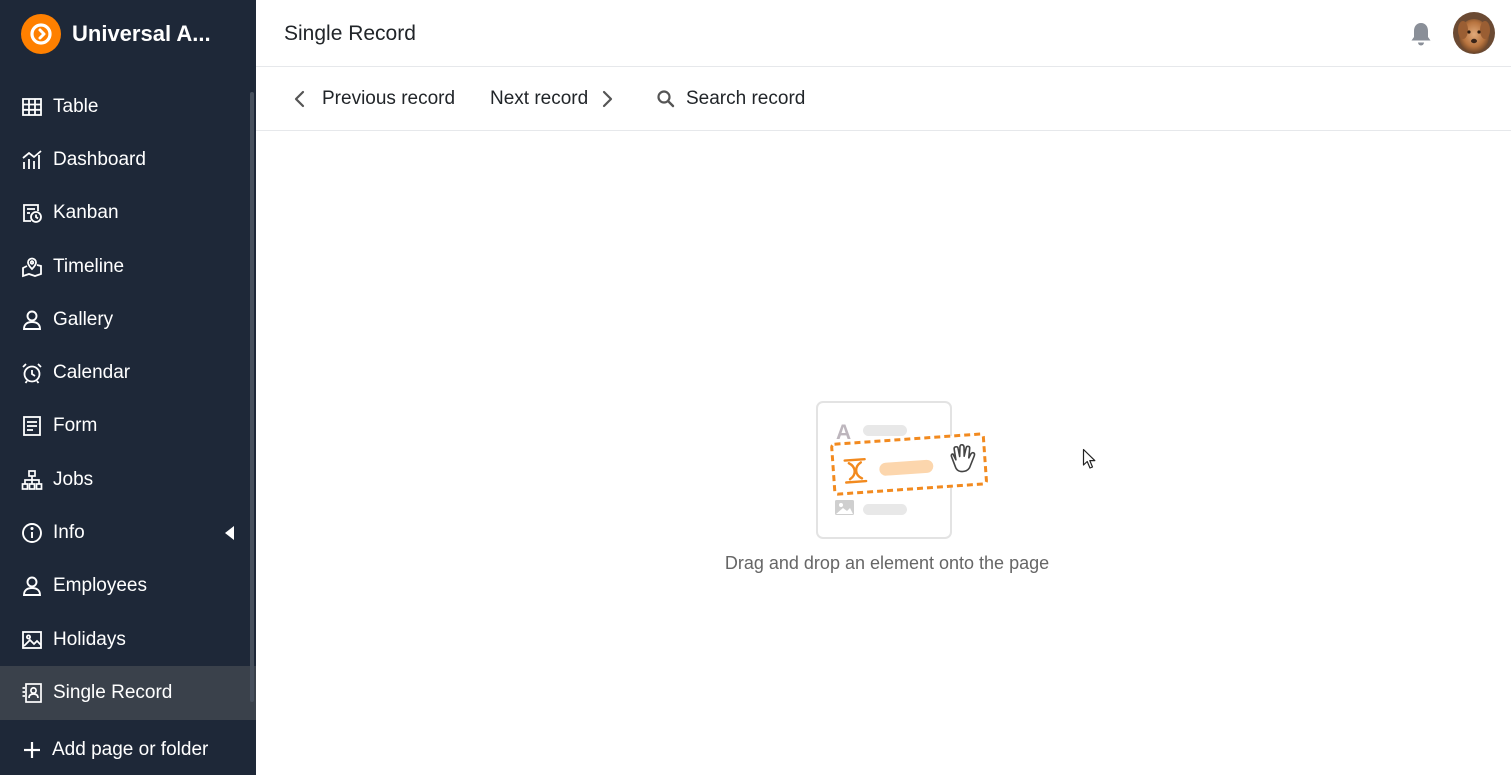 The width and height of the screenshot is (1511, 775). What do you see at coordinates (350, 33) in the screenshot?
I see `page-title: Single Record` at bounding box center [350, 33].